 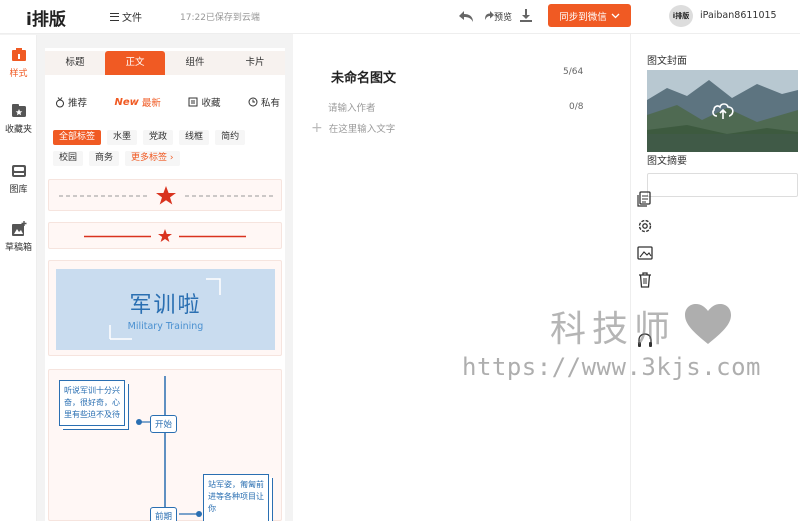 What do you see at coordinates (68, 158) in the screenshot?
I see `tag-campus: 校园` at bounding box center [68, 158].